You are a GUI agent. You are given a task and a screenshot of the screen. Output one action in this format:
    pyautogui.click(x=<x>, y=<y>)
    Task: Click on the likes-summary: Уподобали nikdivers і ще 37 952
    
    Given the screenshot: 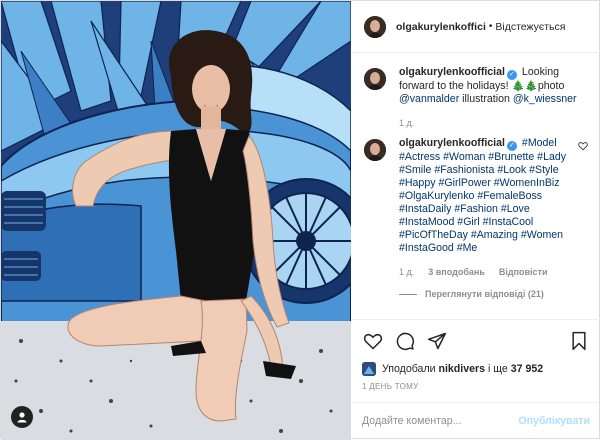 What is the action you would take?
    pyautogui.click(x=476, y=369)
    